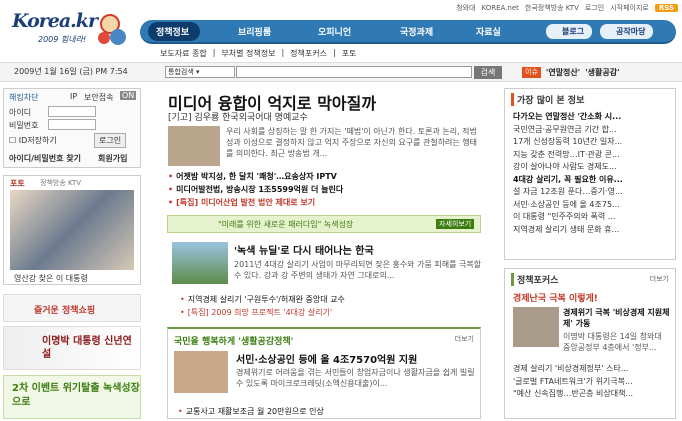  I want to click on hot-keyword-tag: 이슈, so click(531, 72).